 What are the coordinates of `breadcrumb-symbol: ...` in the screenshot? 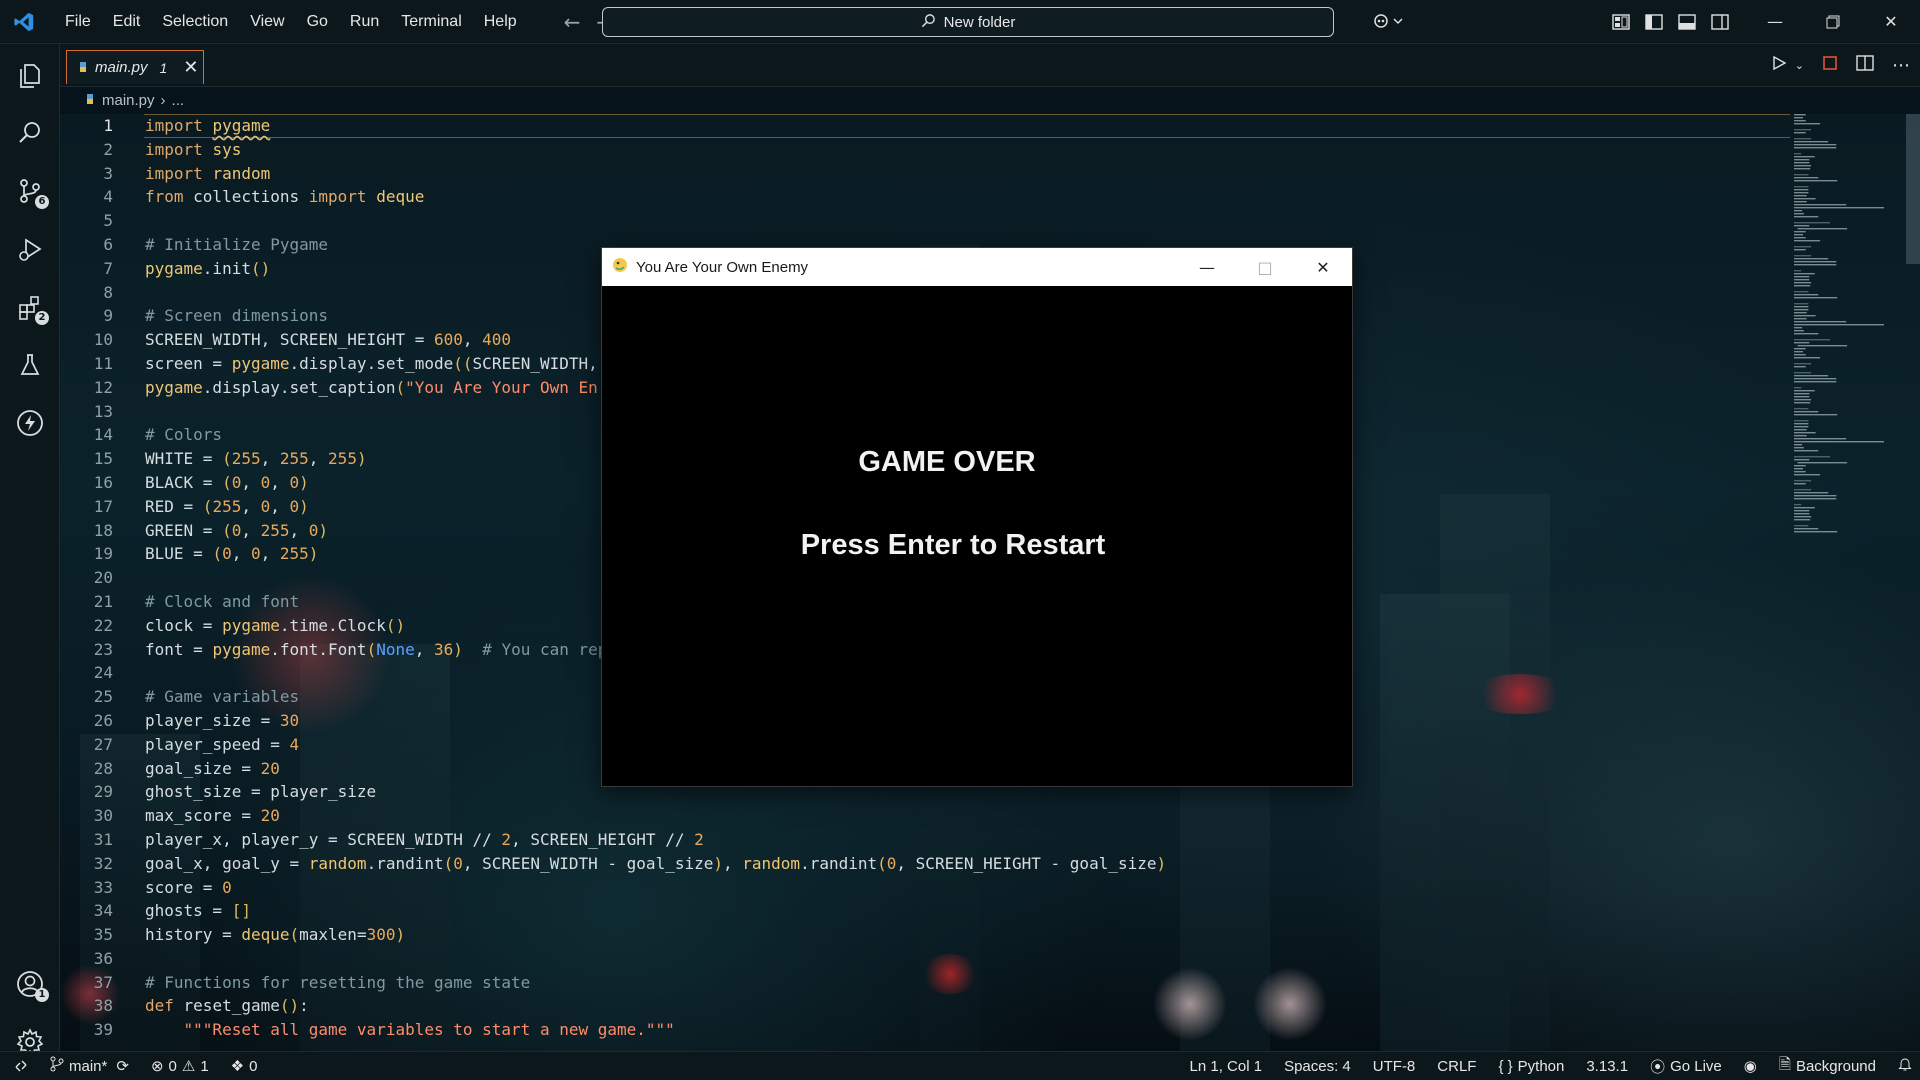 It's located at (178, 100).